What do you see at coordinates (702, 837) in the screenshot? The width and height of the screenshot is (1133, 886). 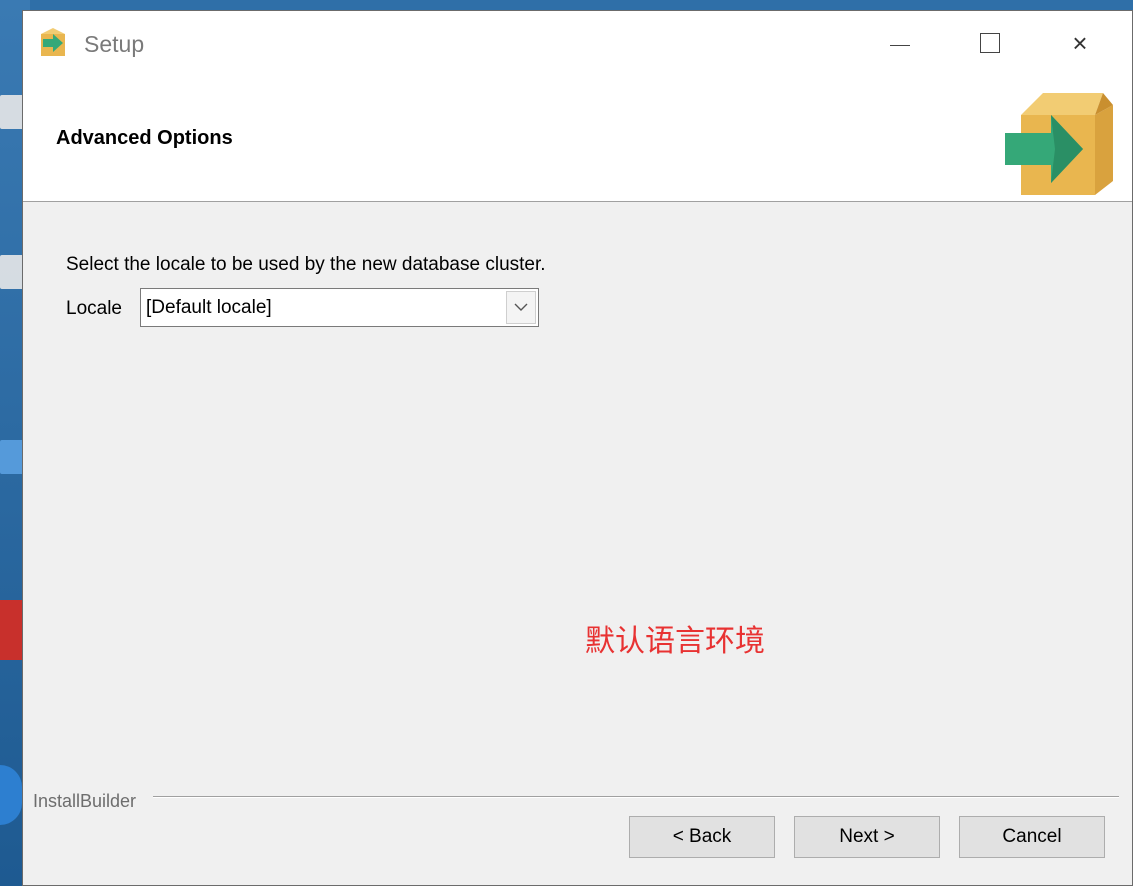 I see `back-button: < Back` at bounding box center [702, 837].